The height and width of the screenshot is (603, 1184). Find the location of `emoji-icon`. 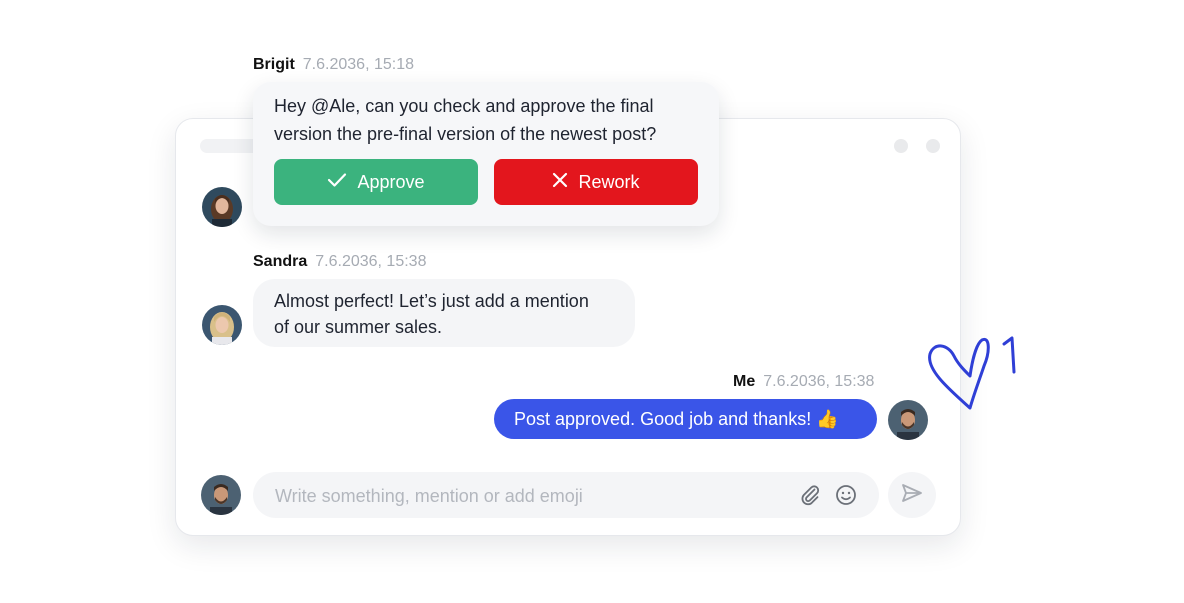

emoji-icon is located at coordinates (846, 497).